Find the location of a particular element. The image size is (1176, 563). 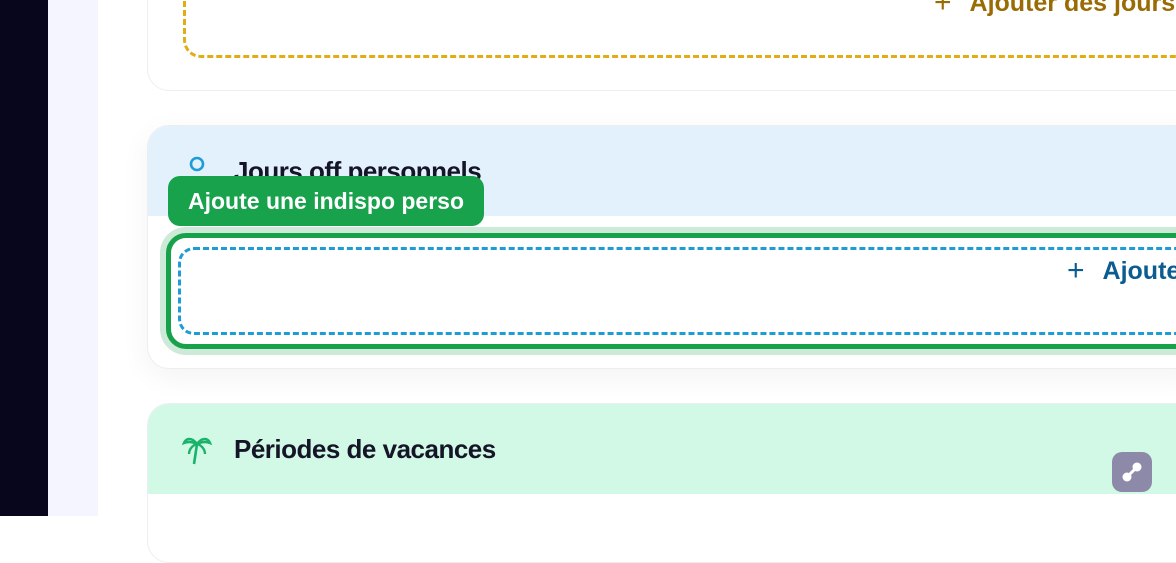

add-personal-day-button: + Ajouter is located at coordinates (1121, 271).